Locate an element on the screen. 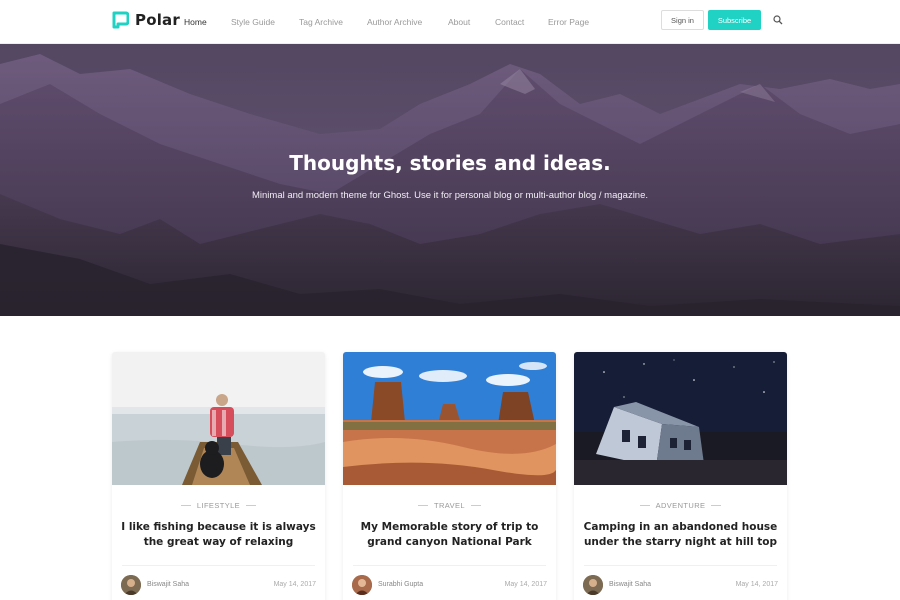 This screenshot has height=600, width=900. post-tag: TRAVEL is located at coordinates (449, 505).